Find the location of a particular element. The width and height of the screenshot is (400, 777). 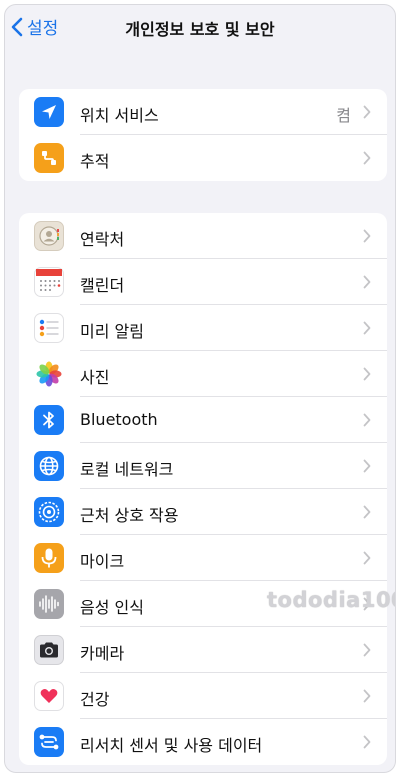

contacts-icon is located at coordinates (49, 236).